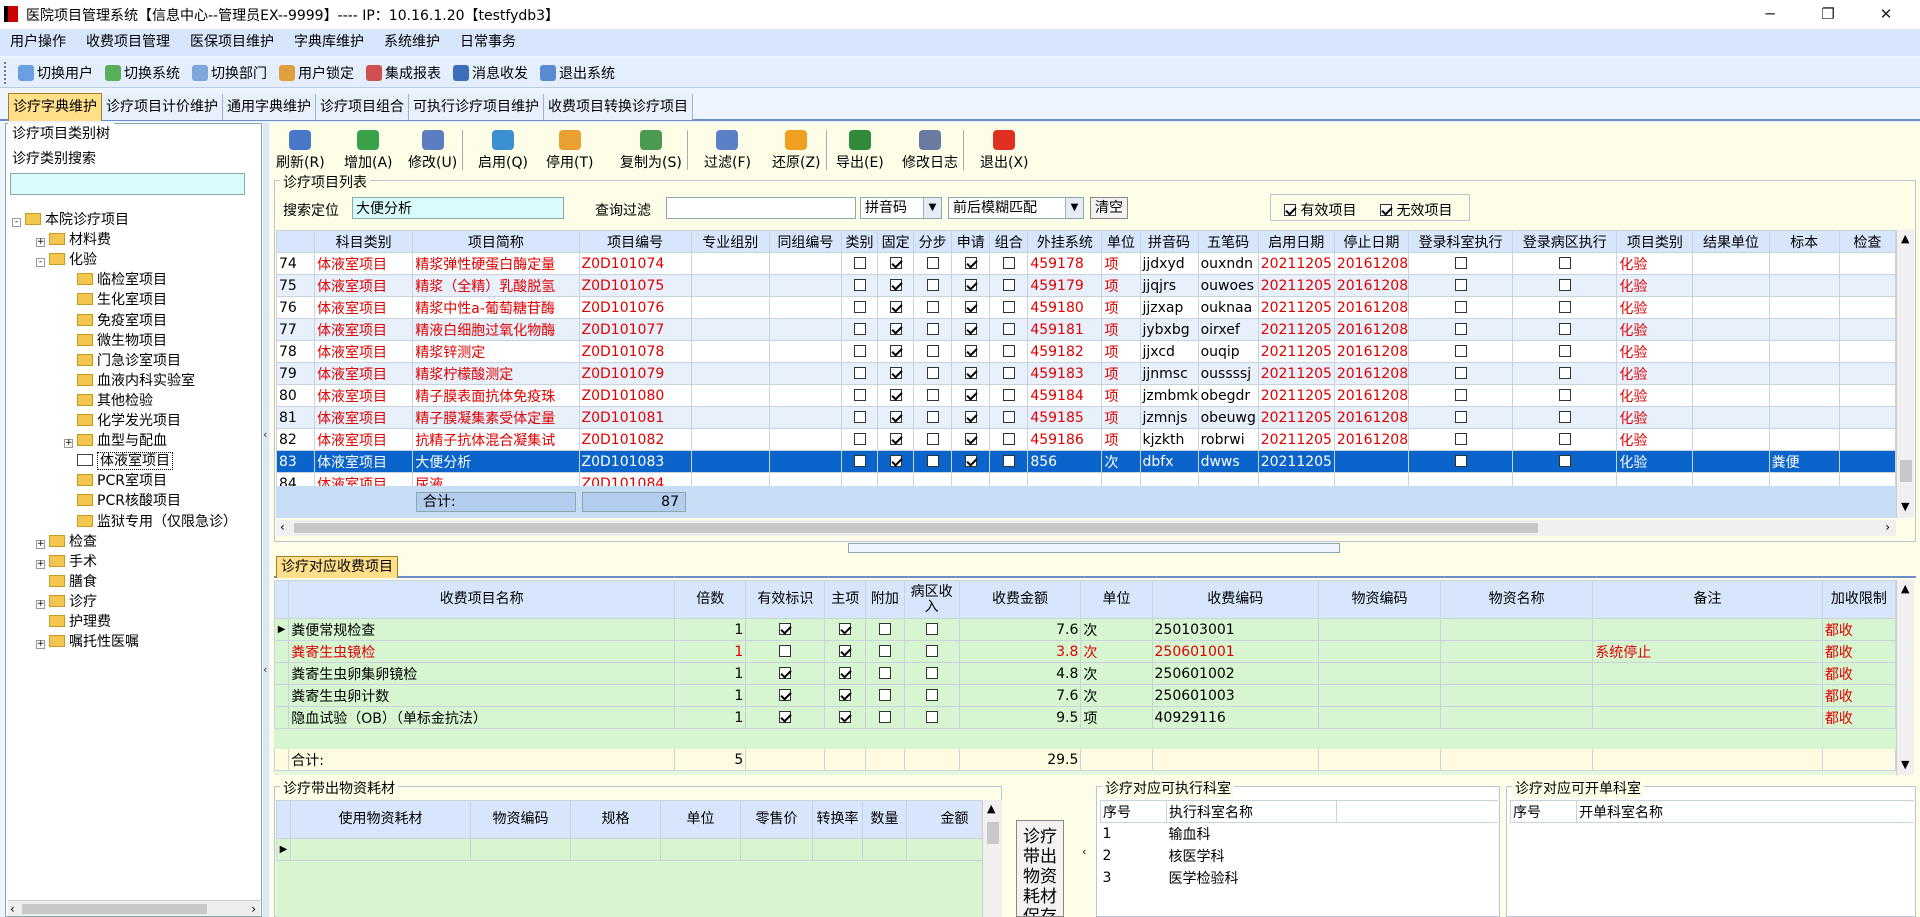 The height and width of the screenshot is (917, 1920). Describe the element at coordinates (66, 562) in the screenshot. I see `tree-node: + 手术` at that location.